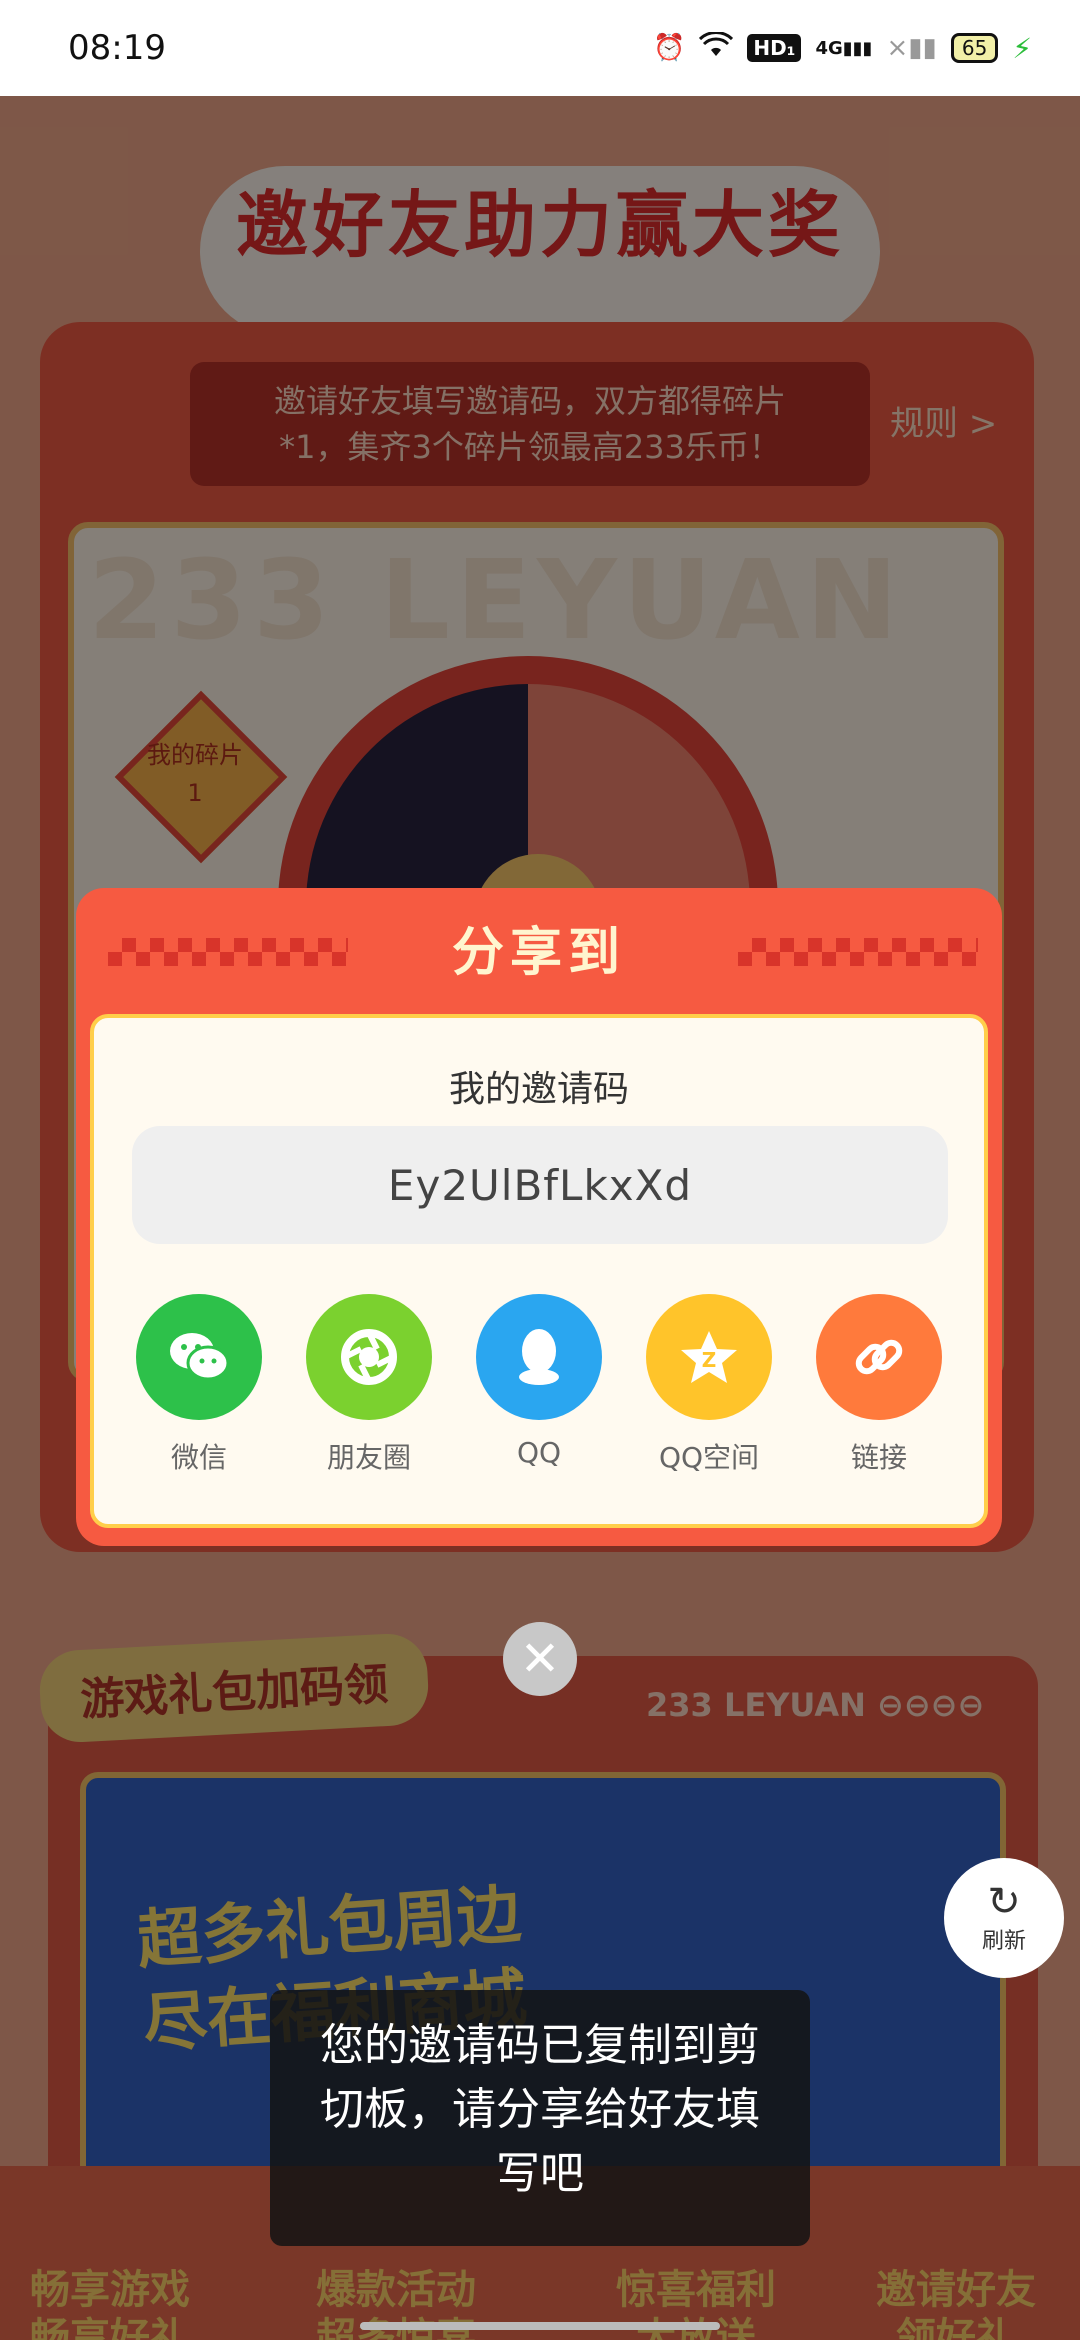 Image resolution: width=1080 pixels, height=2340 pixels. What do you see at coordinates (540, 48) in the screenshot?
I see `status-bar: 08:19 ⏰ HD₁ 4G▮▮▮ ×▮▮ 65 ⚡` at bounding box center [540, 48].